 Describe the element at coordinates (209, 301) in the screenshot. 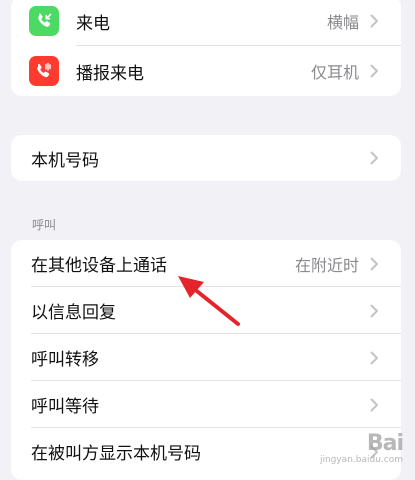

I see `annotation-arrow-icon` at that location.